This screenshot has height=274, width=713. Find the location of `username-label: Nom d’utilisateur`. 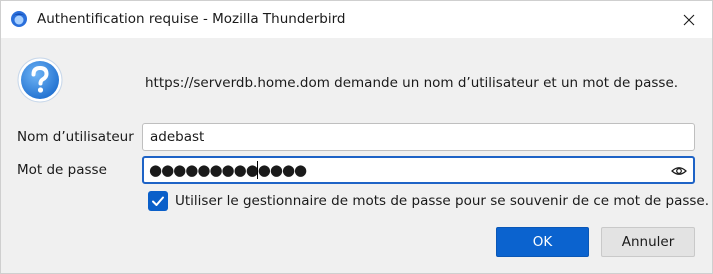

username-label: Nom d’utilisateur is located at coordinates (75, 137).